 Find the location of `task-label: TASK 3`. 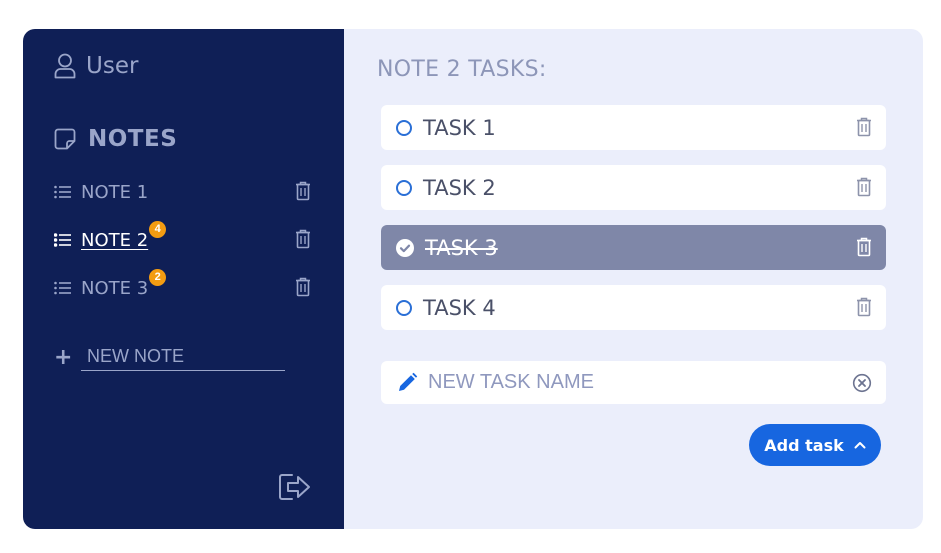

task-label: TASK 3 is located at coordinates (461, 247).